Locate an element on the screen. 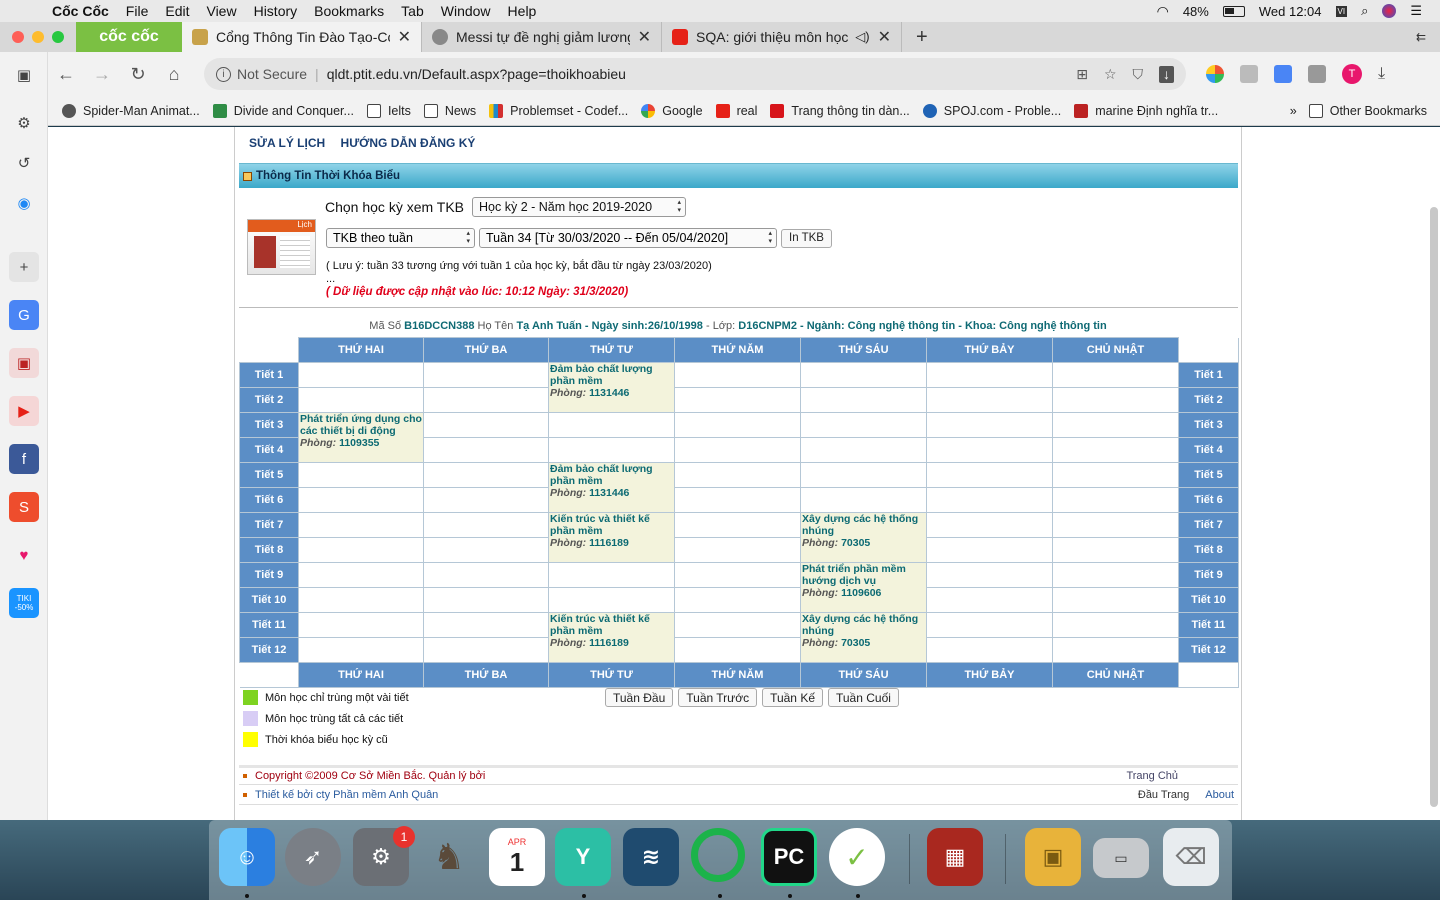  minimize-window-button is located at coordinates (38, 37).